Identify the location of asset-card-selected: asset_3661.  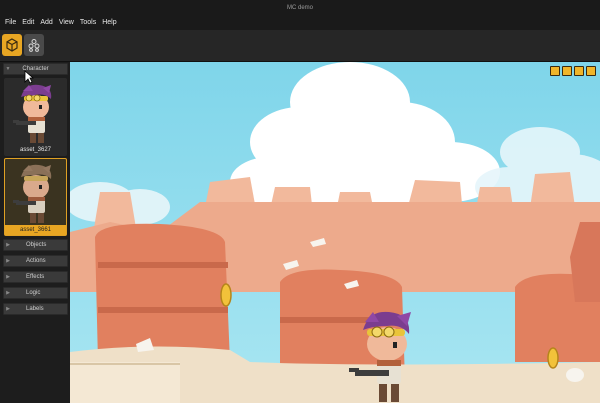
(35, 197).